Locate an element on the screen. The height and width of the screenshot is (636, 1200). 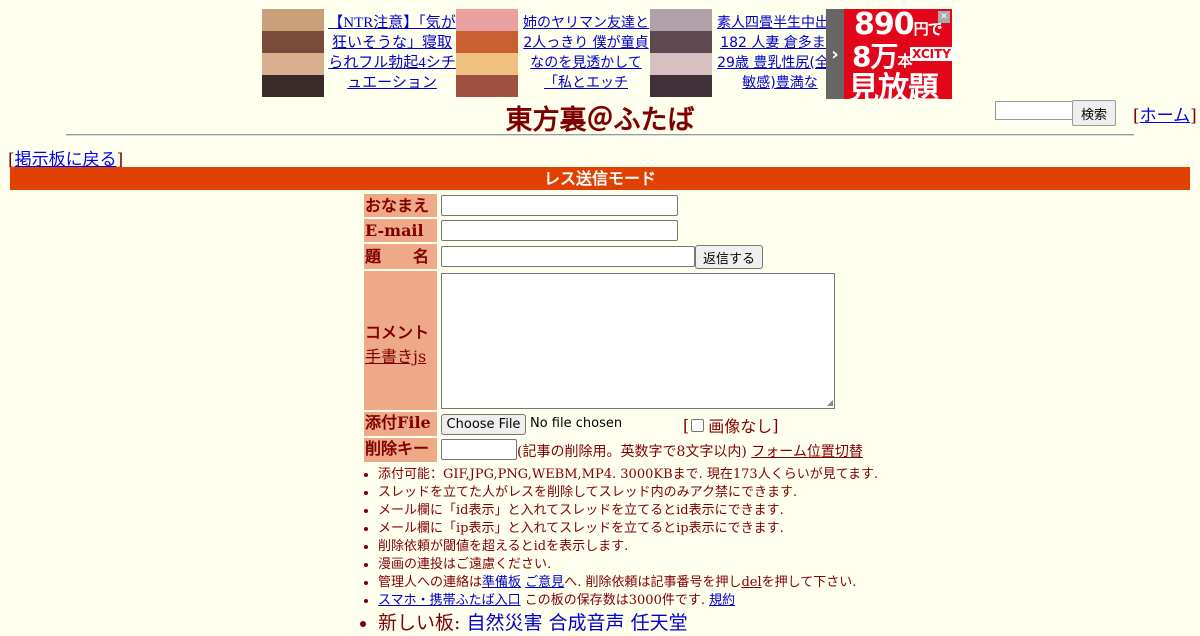
rules-link: 規約 is located at coordinates (722, 600).